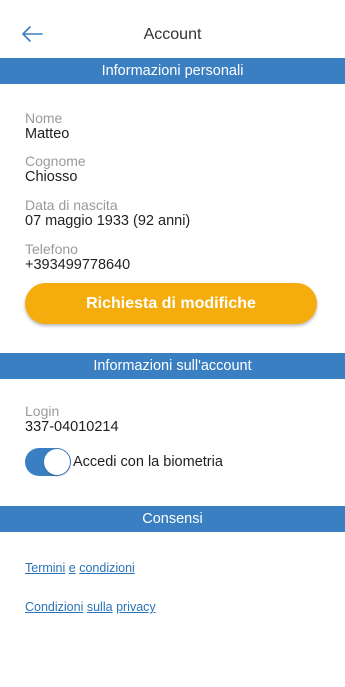 The width and height of the screenshot is (345, 687). What do you see at coordinates (42, 411) in the screenshot?
I see `login-label: Login` at bounding box center [42, 411].